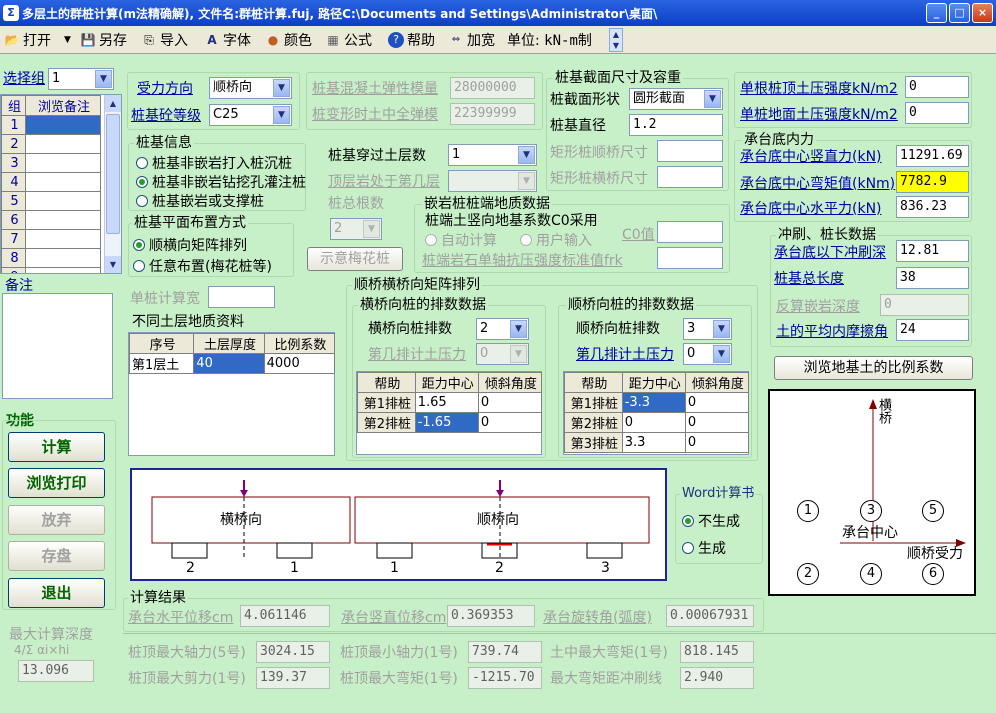  I want to click on elastic-modulus-field: 28000000, so click(492, 88).